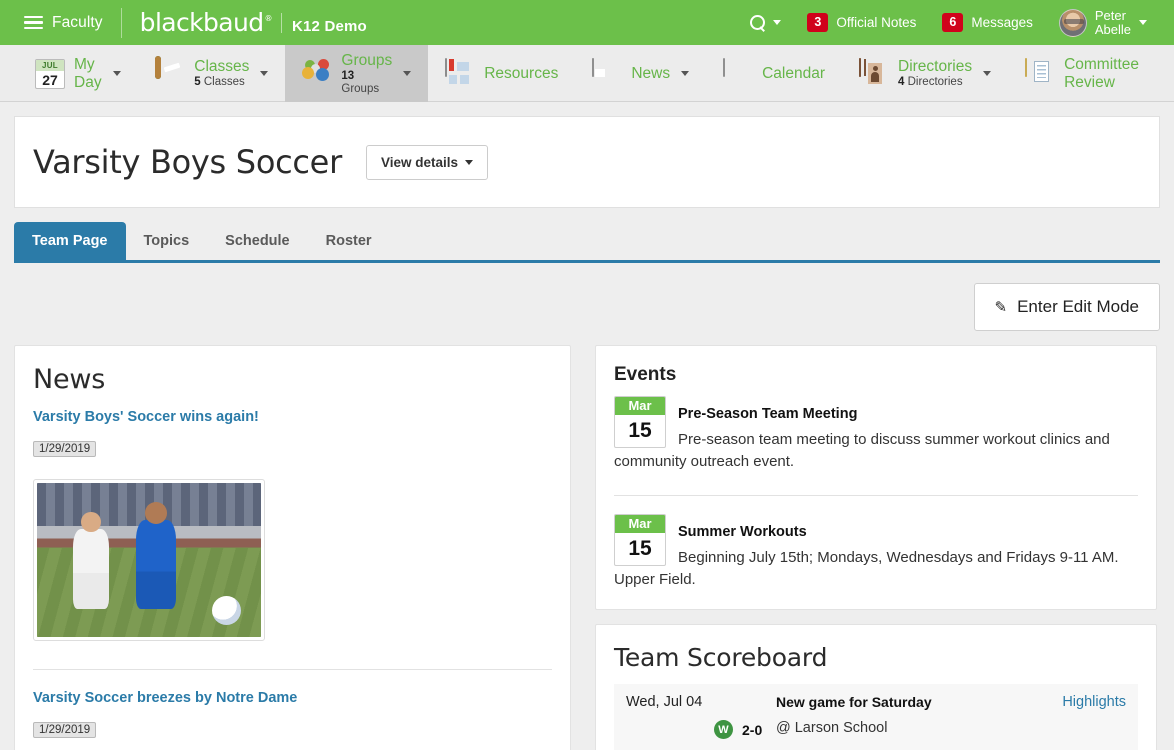 Image resolution: width=1174 pixels, height=750 pixels. I want to click on nav-item-my-day: JUL 27 My Day, so click(78, 73).